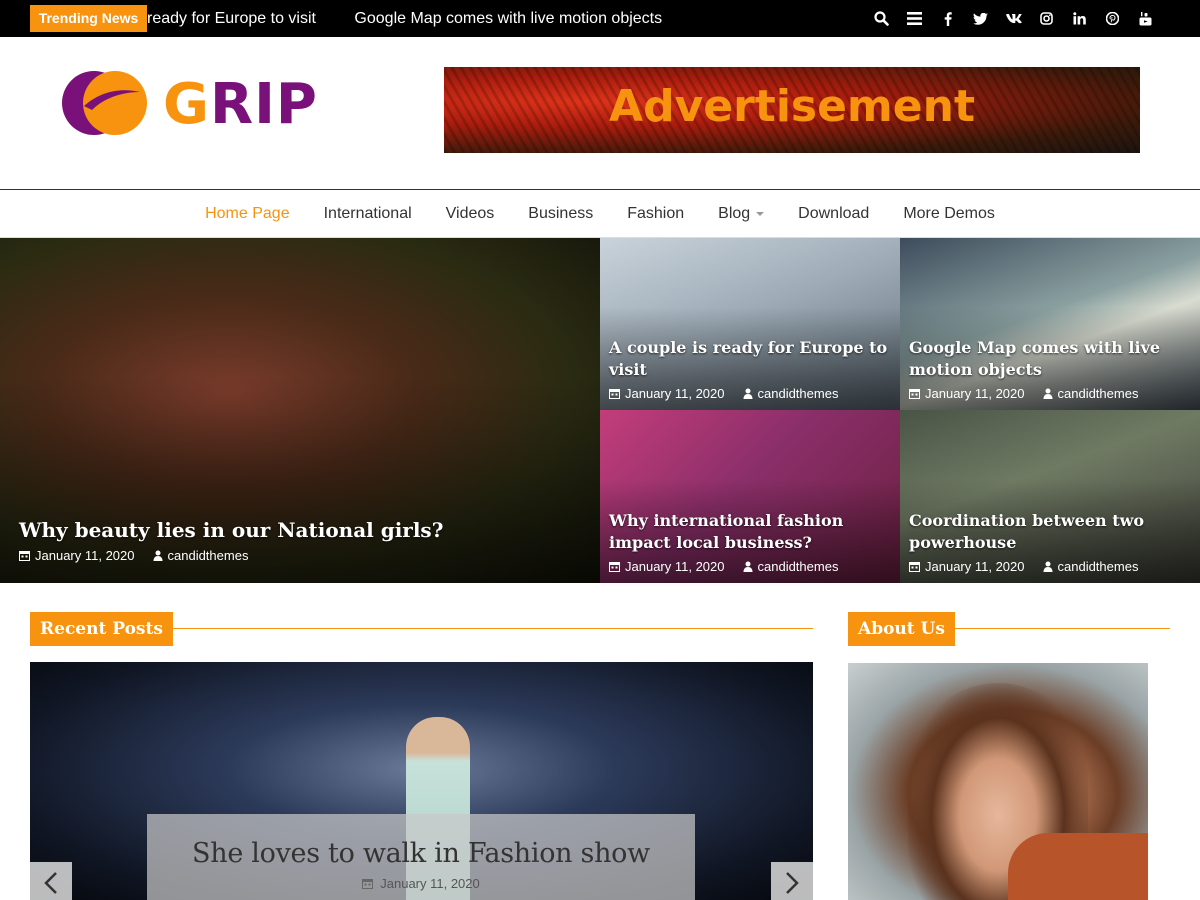  I want to click on pinterest-icon, so click(1112, 18).